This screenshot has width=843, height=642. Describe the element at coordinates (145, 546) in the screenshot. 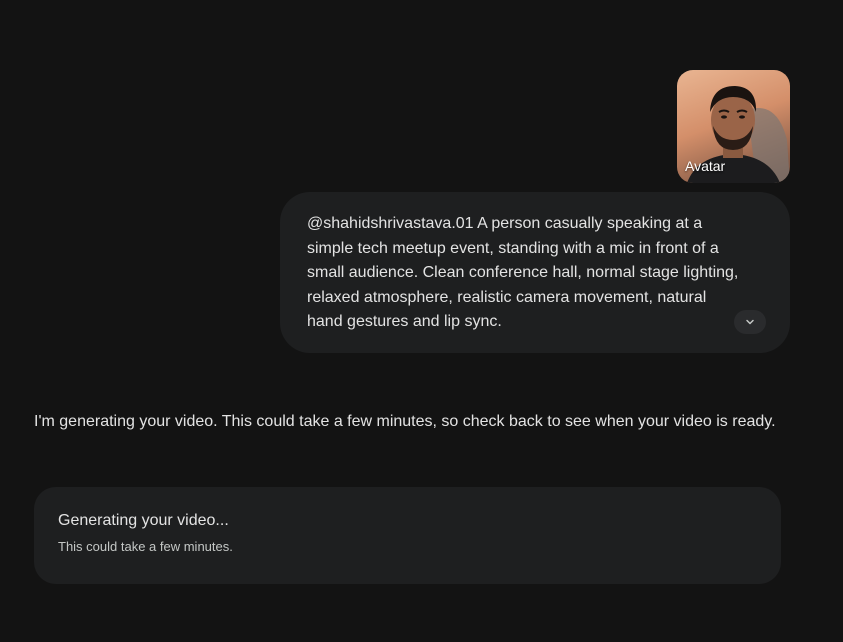

I see `status-subtitle: This could take a few minutes.` at that location.